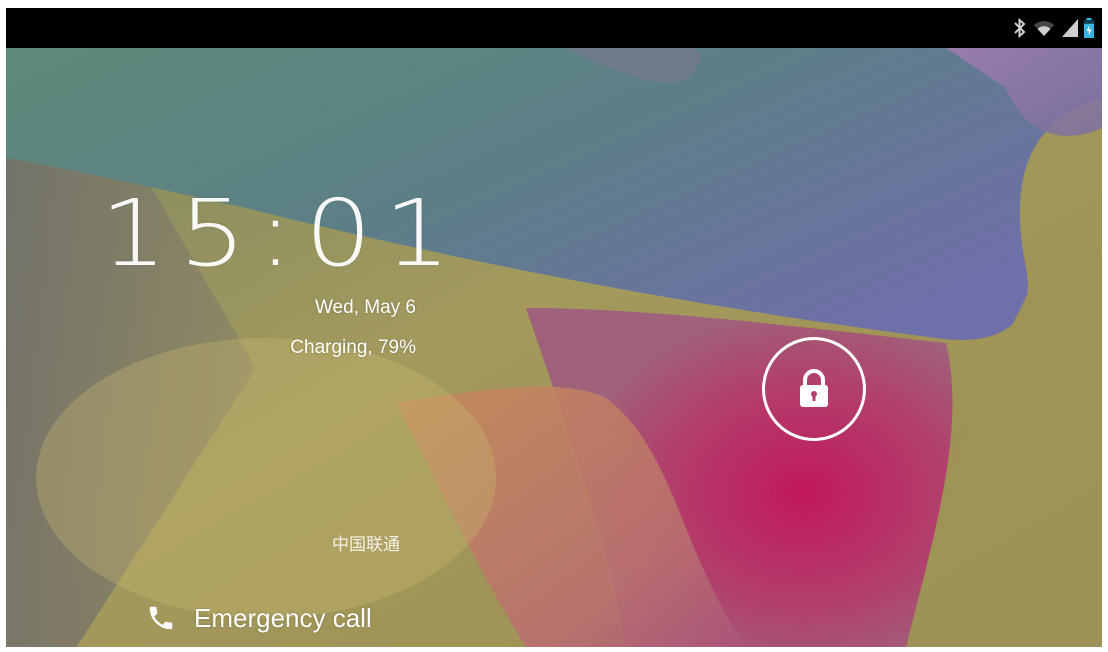 This screenshot has width=1108, height=652. I want to click on bluetooth-icon, so click(1020, 28).